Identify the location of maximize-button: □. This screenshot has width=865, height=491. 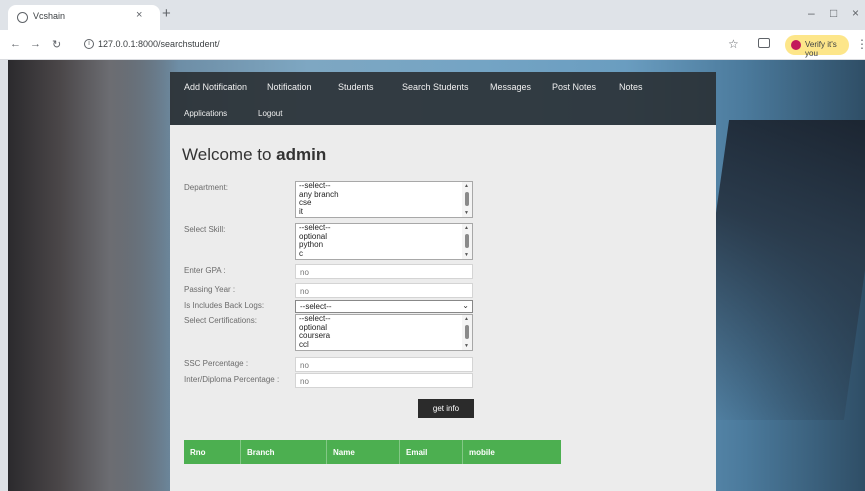
(833, 13).